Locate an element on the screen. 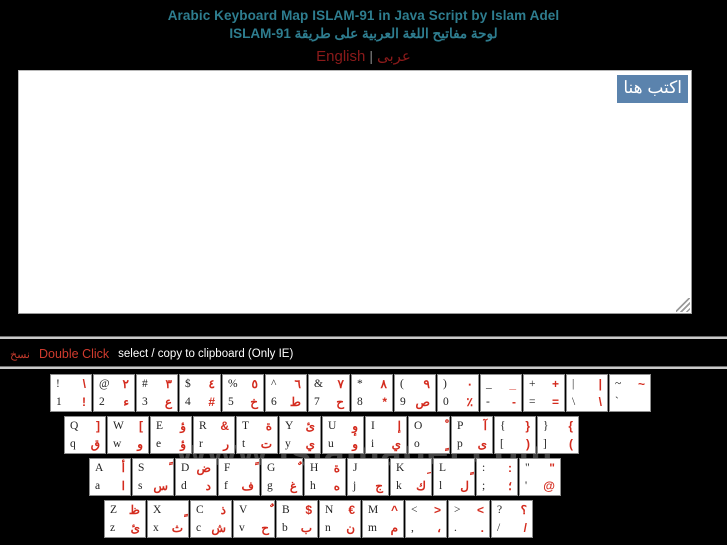 The image size is (727, 545). key-shift-layer: Gٌ is located at coordinates (282, 468).